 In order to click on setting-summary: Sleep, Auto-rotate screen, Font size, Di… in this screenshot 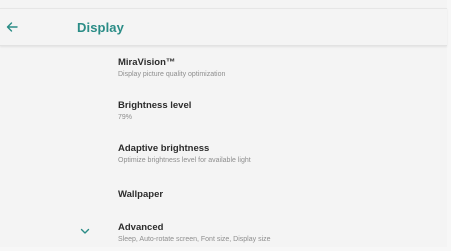, I will do `click(194, 239)`.